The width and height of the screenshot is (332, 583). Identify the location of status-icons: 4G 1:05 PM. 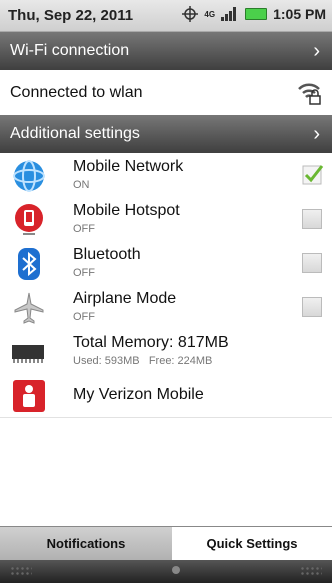
(254, 14).